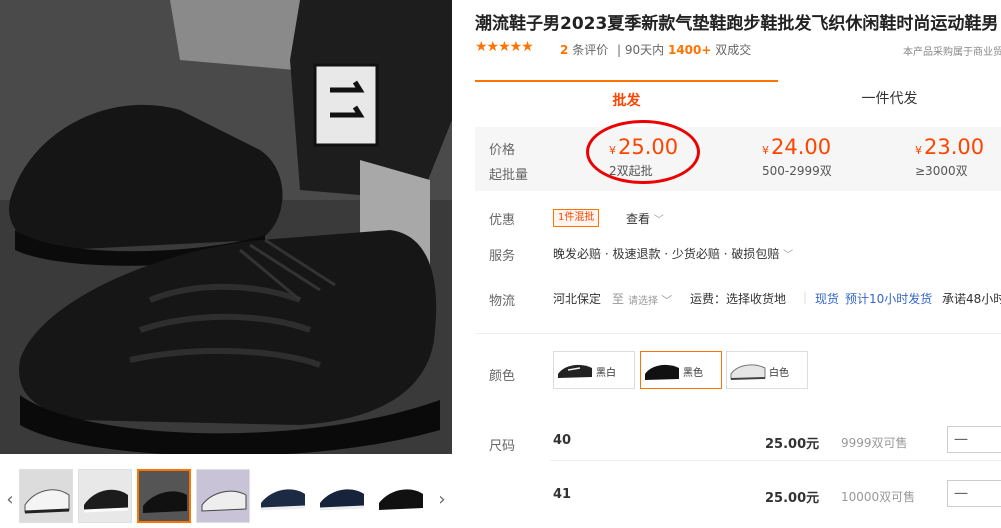 This screenshot has width=1001, height=528. What do you see at coordinates (645, 218) in the screenshot?
I see `promo-view-link: 查看 ﹀` at bounding box center [645, 218].